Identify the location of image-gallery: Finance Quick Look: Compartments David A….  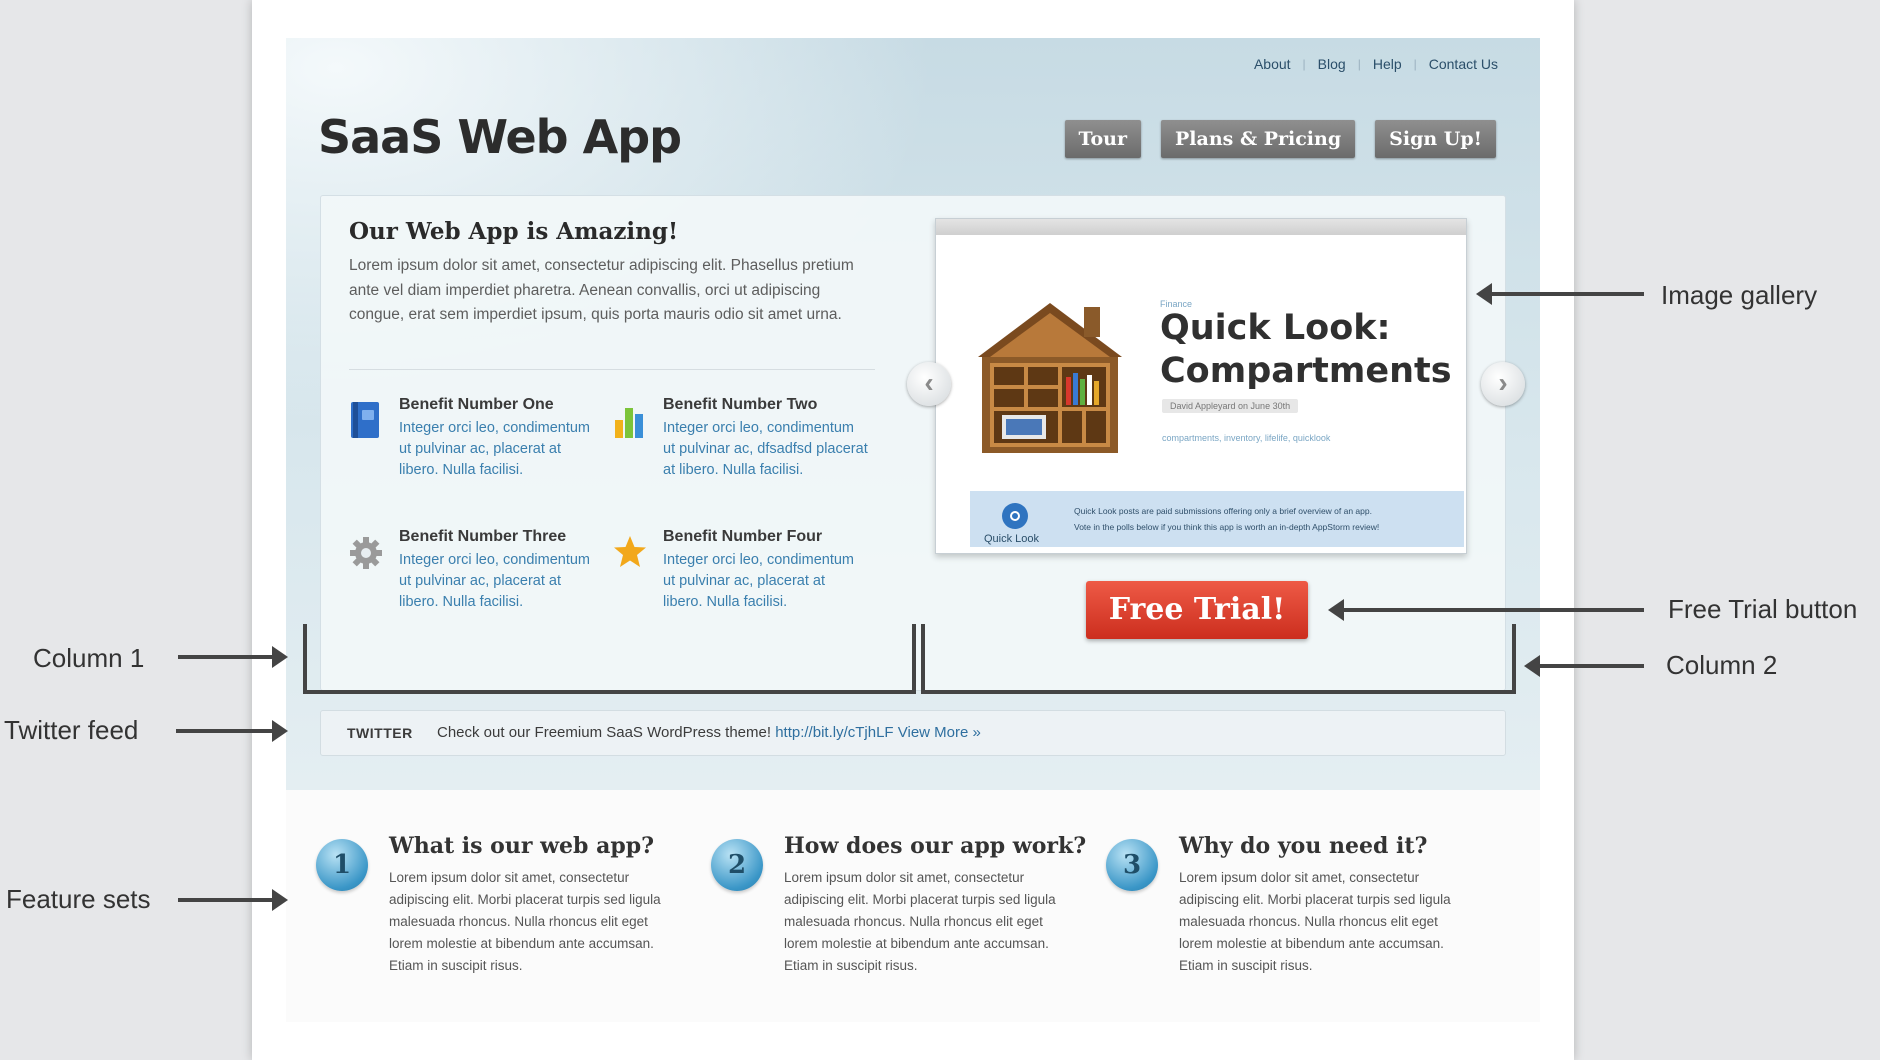
(1201, 386).